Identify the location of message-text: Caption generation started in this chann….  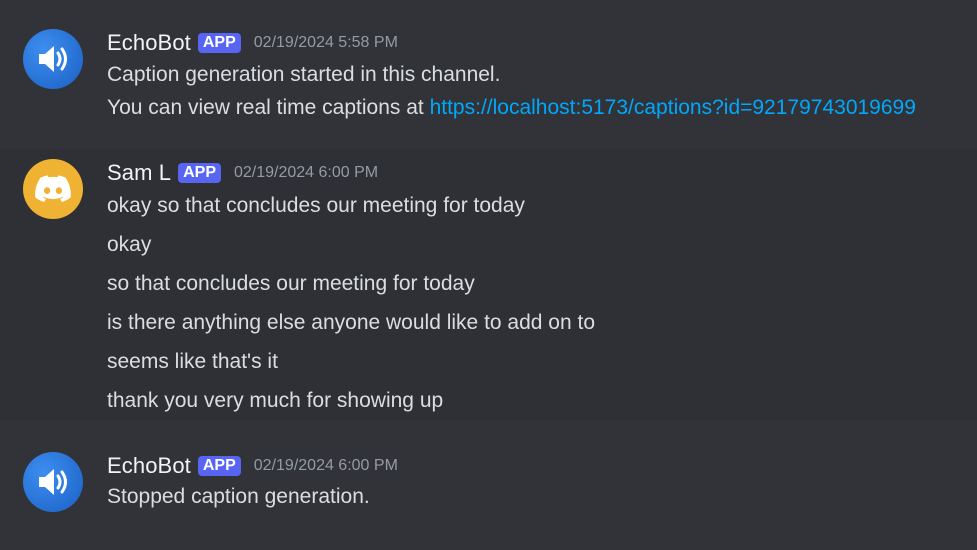
(304, 74).